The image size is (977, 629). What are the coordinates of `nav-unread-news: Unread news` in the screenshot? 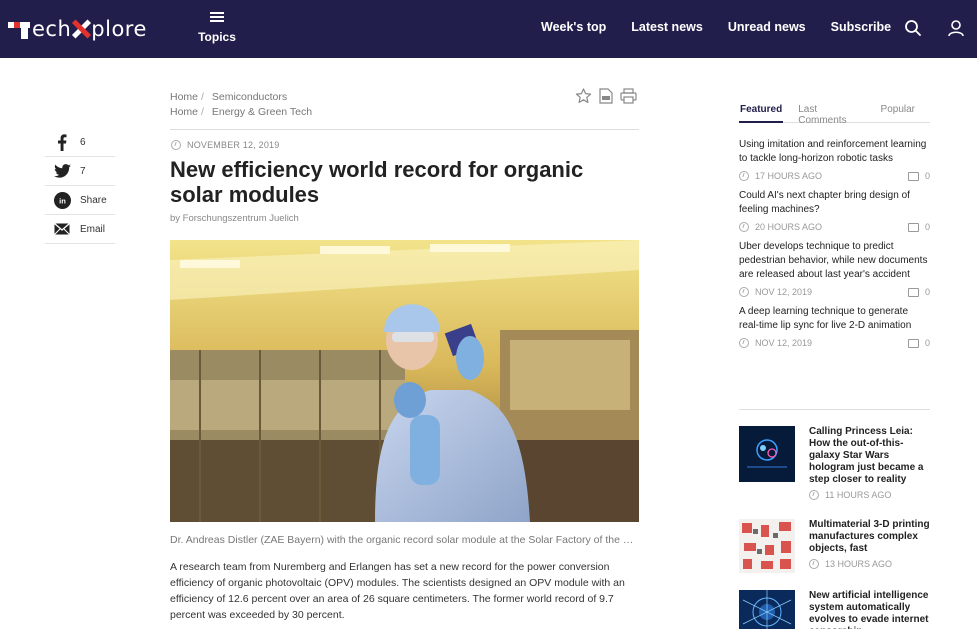 It's located at (767, 27).